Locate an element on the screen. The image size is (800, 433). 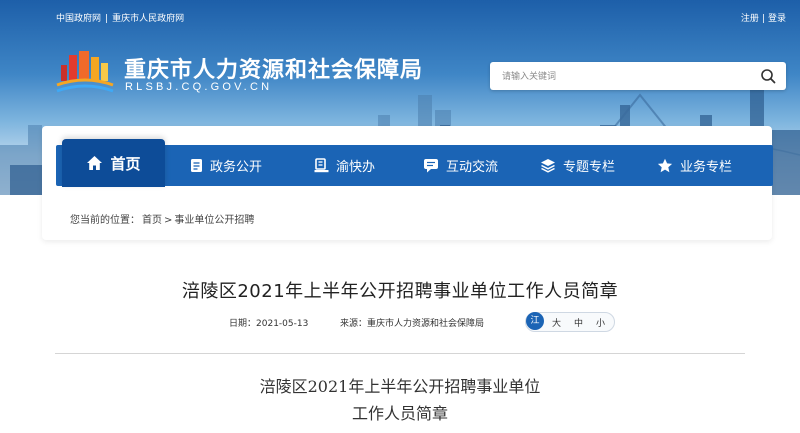
nav-item-special-topics: 专题专栏 is located at coordinates (577, 165).